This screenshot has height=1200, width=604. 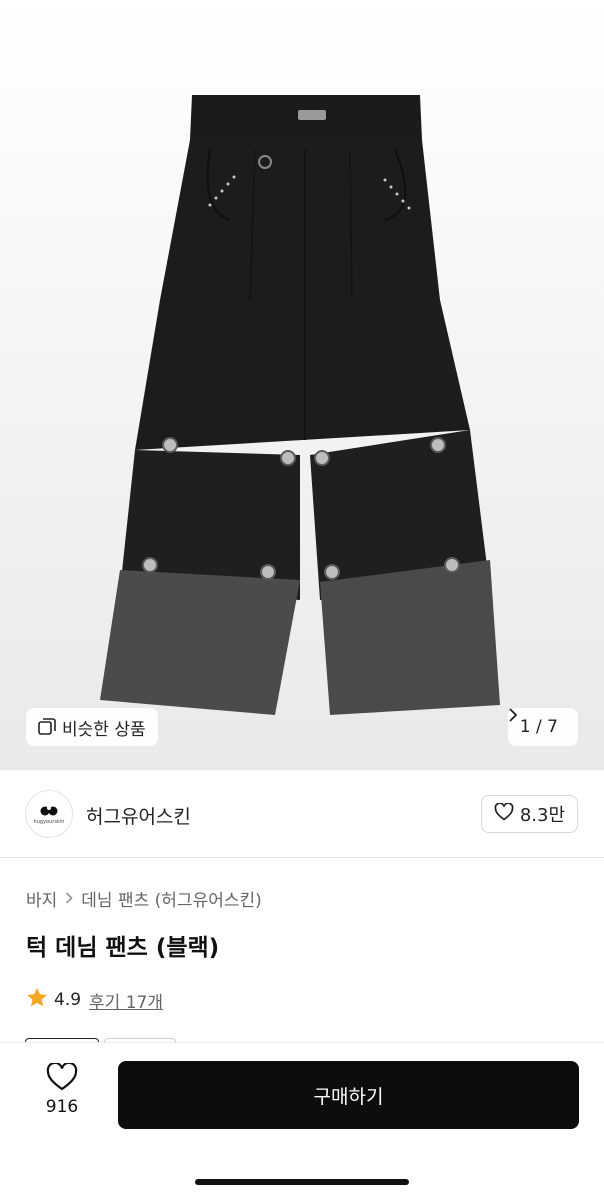 I want to click on reviews-link: 후기 17개, so click(x=126, y=1000).